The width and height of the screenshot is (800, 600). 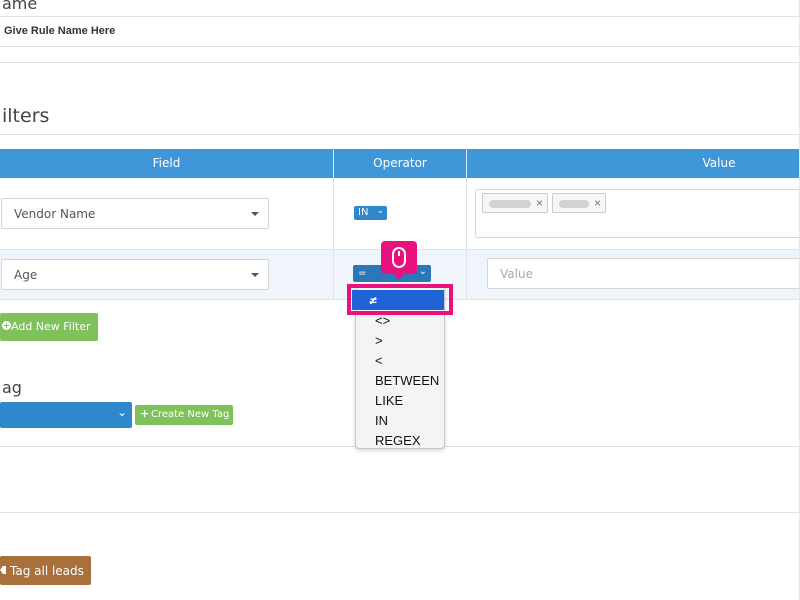 I want to click on field-select: Age, so click(x=135, y=274).